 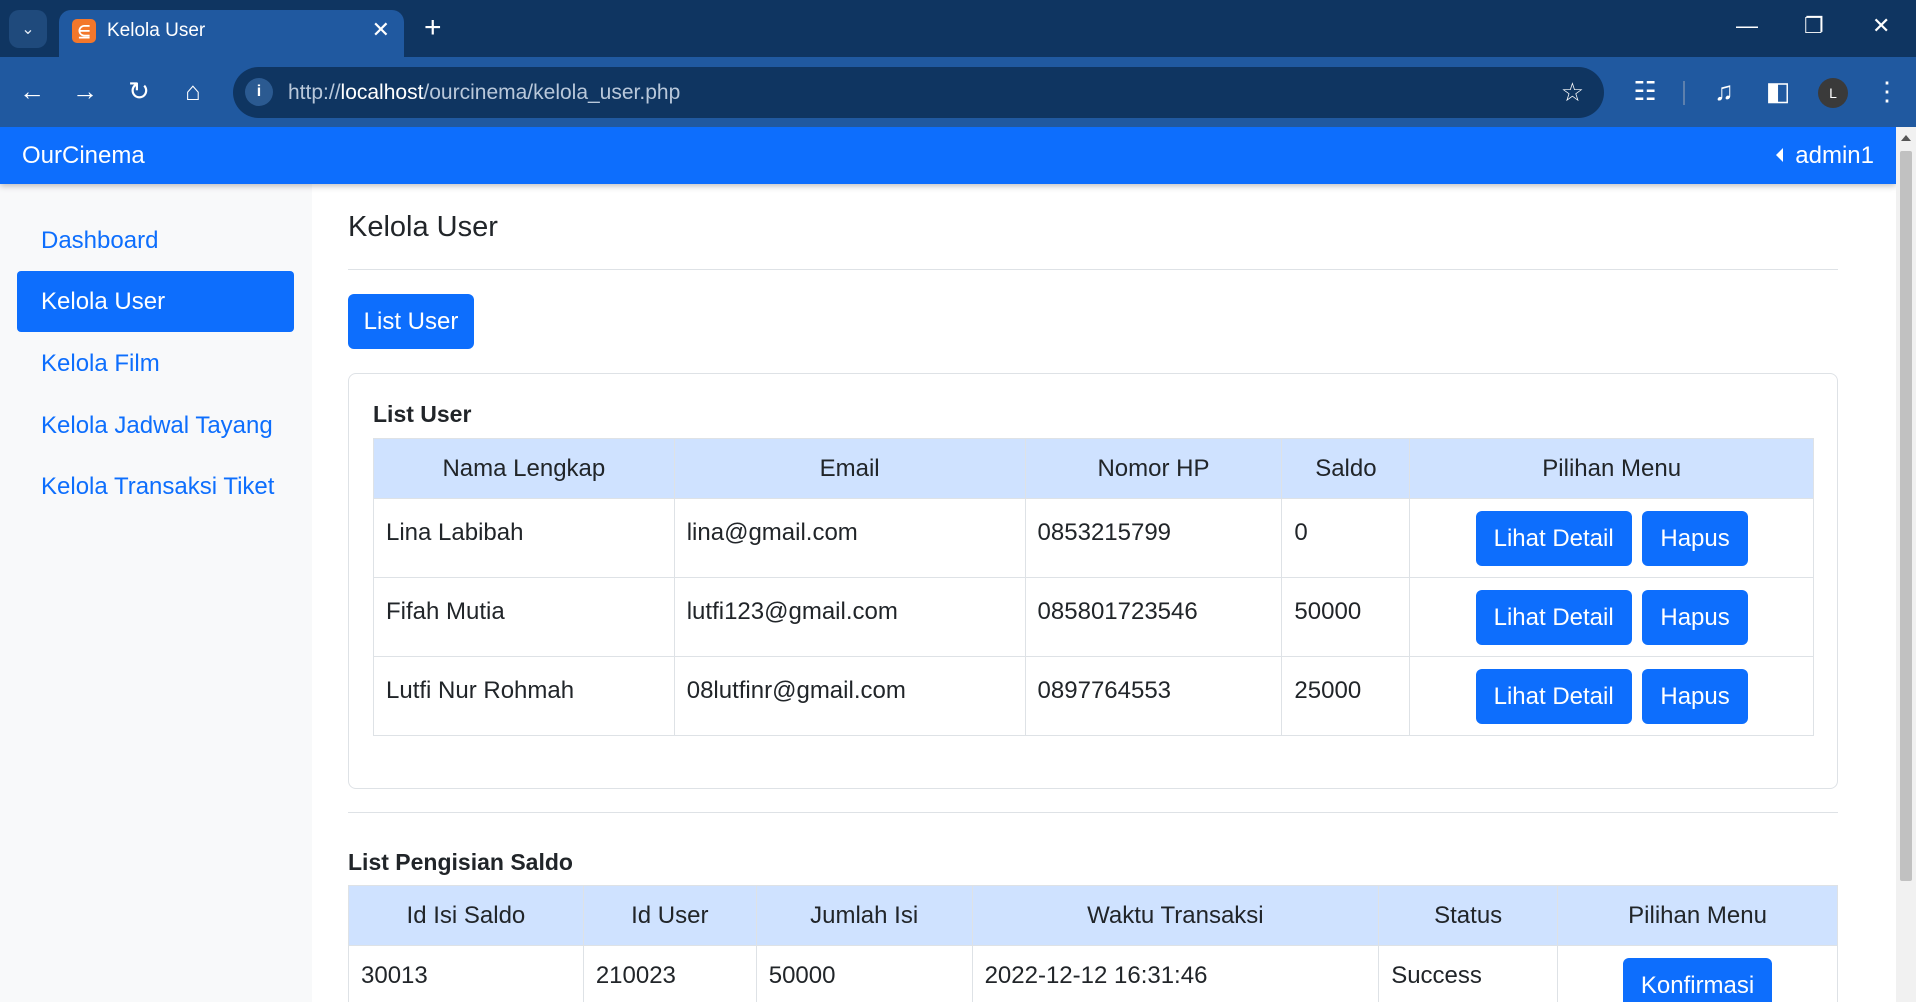 What do you see at coordinates (84, 31) in the screenshot?
I see `xampp-favicon-icon: ⋸` at bounding box center [84, 31].